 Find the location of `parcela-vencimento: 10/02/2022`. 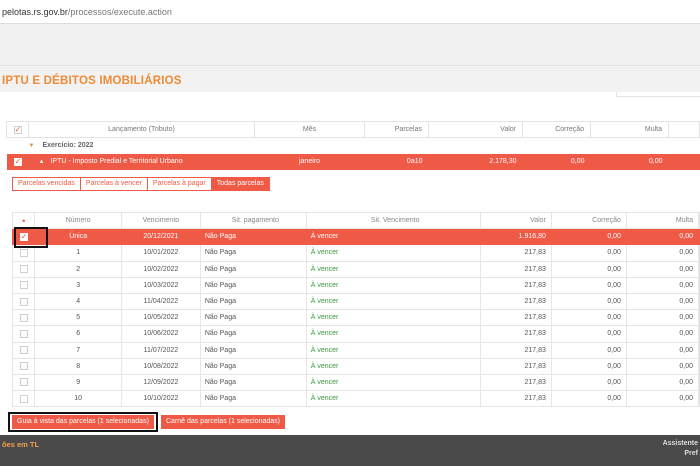

parcela-vencimento: 10/02/2022 is located at coordinates (160, 269).